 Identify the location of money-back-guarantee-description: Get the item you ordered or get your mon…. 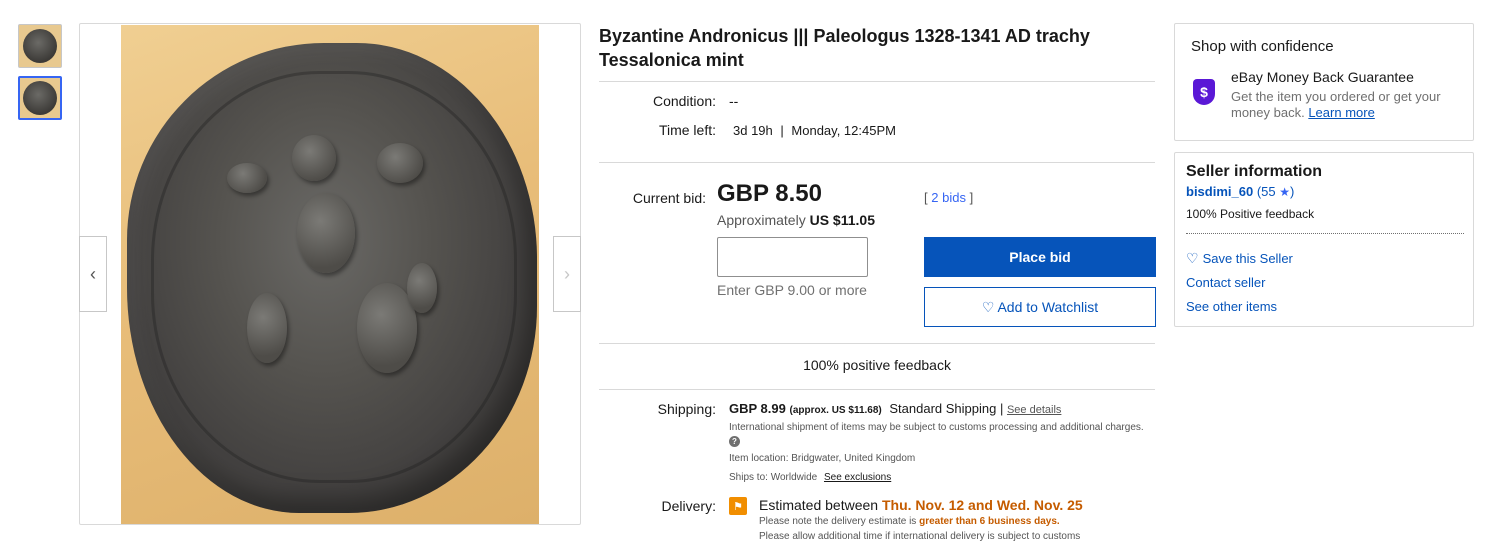
(1336, 104).